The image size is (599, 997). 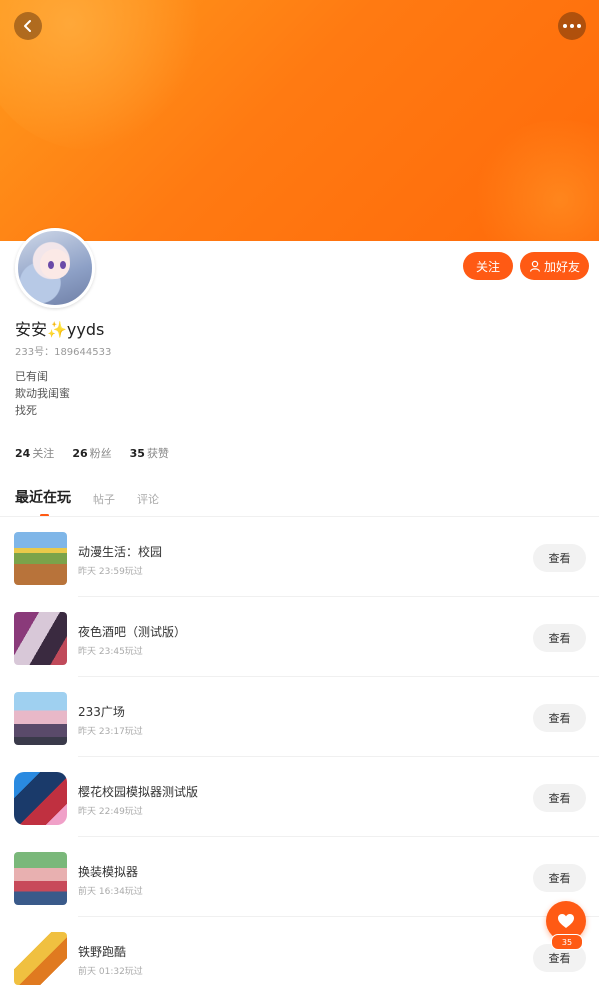 I want to click on follow-label: 关注, so click(x=487, y=266).